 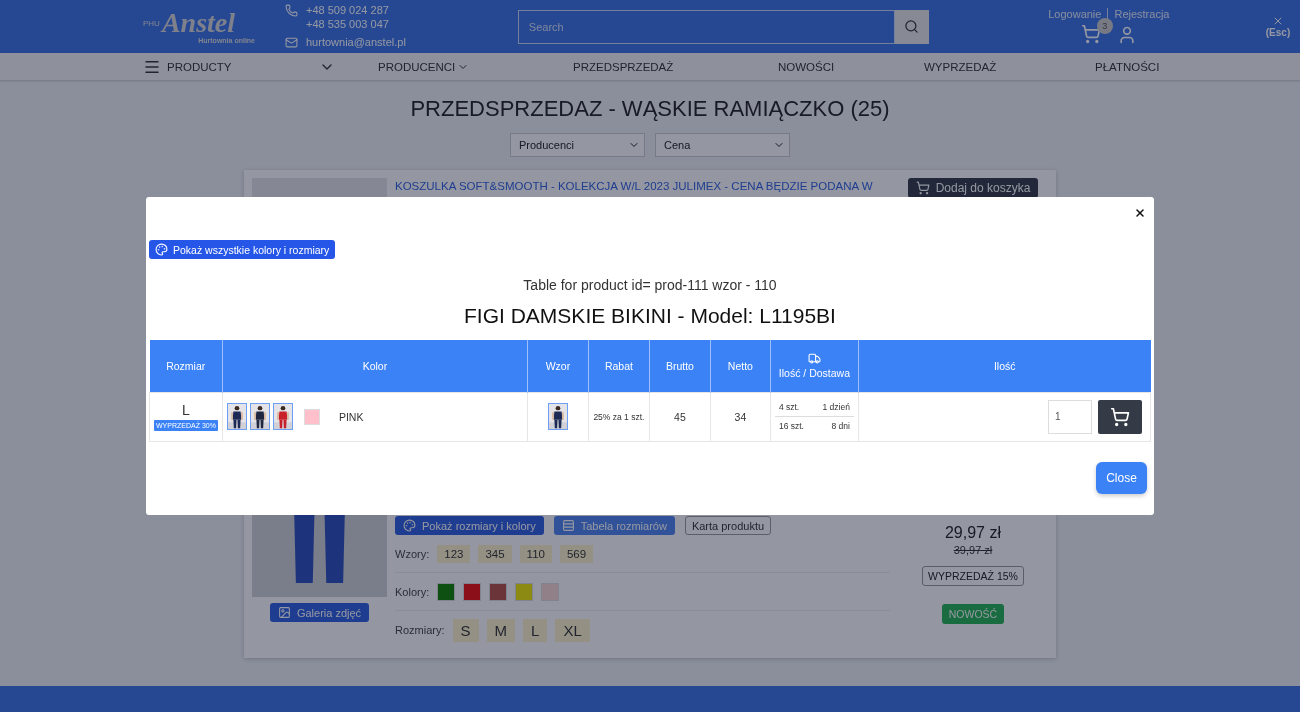 I want to click on quantity-field: 1, so click(x=1070, y=416).